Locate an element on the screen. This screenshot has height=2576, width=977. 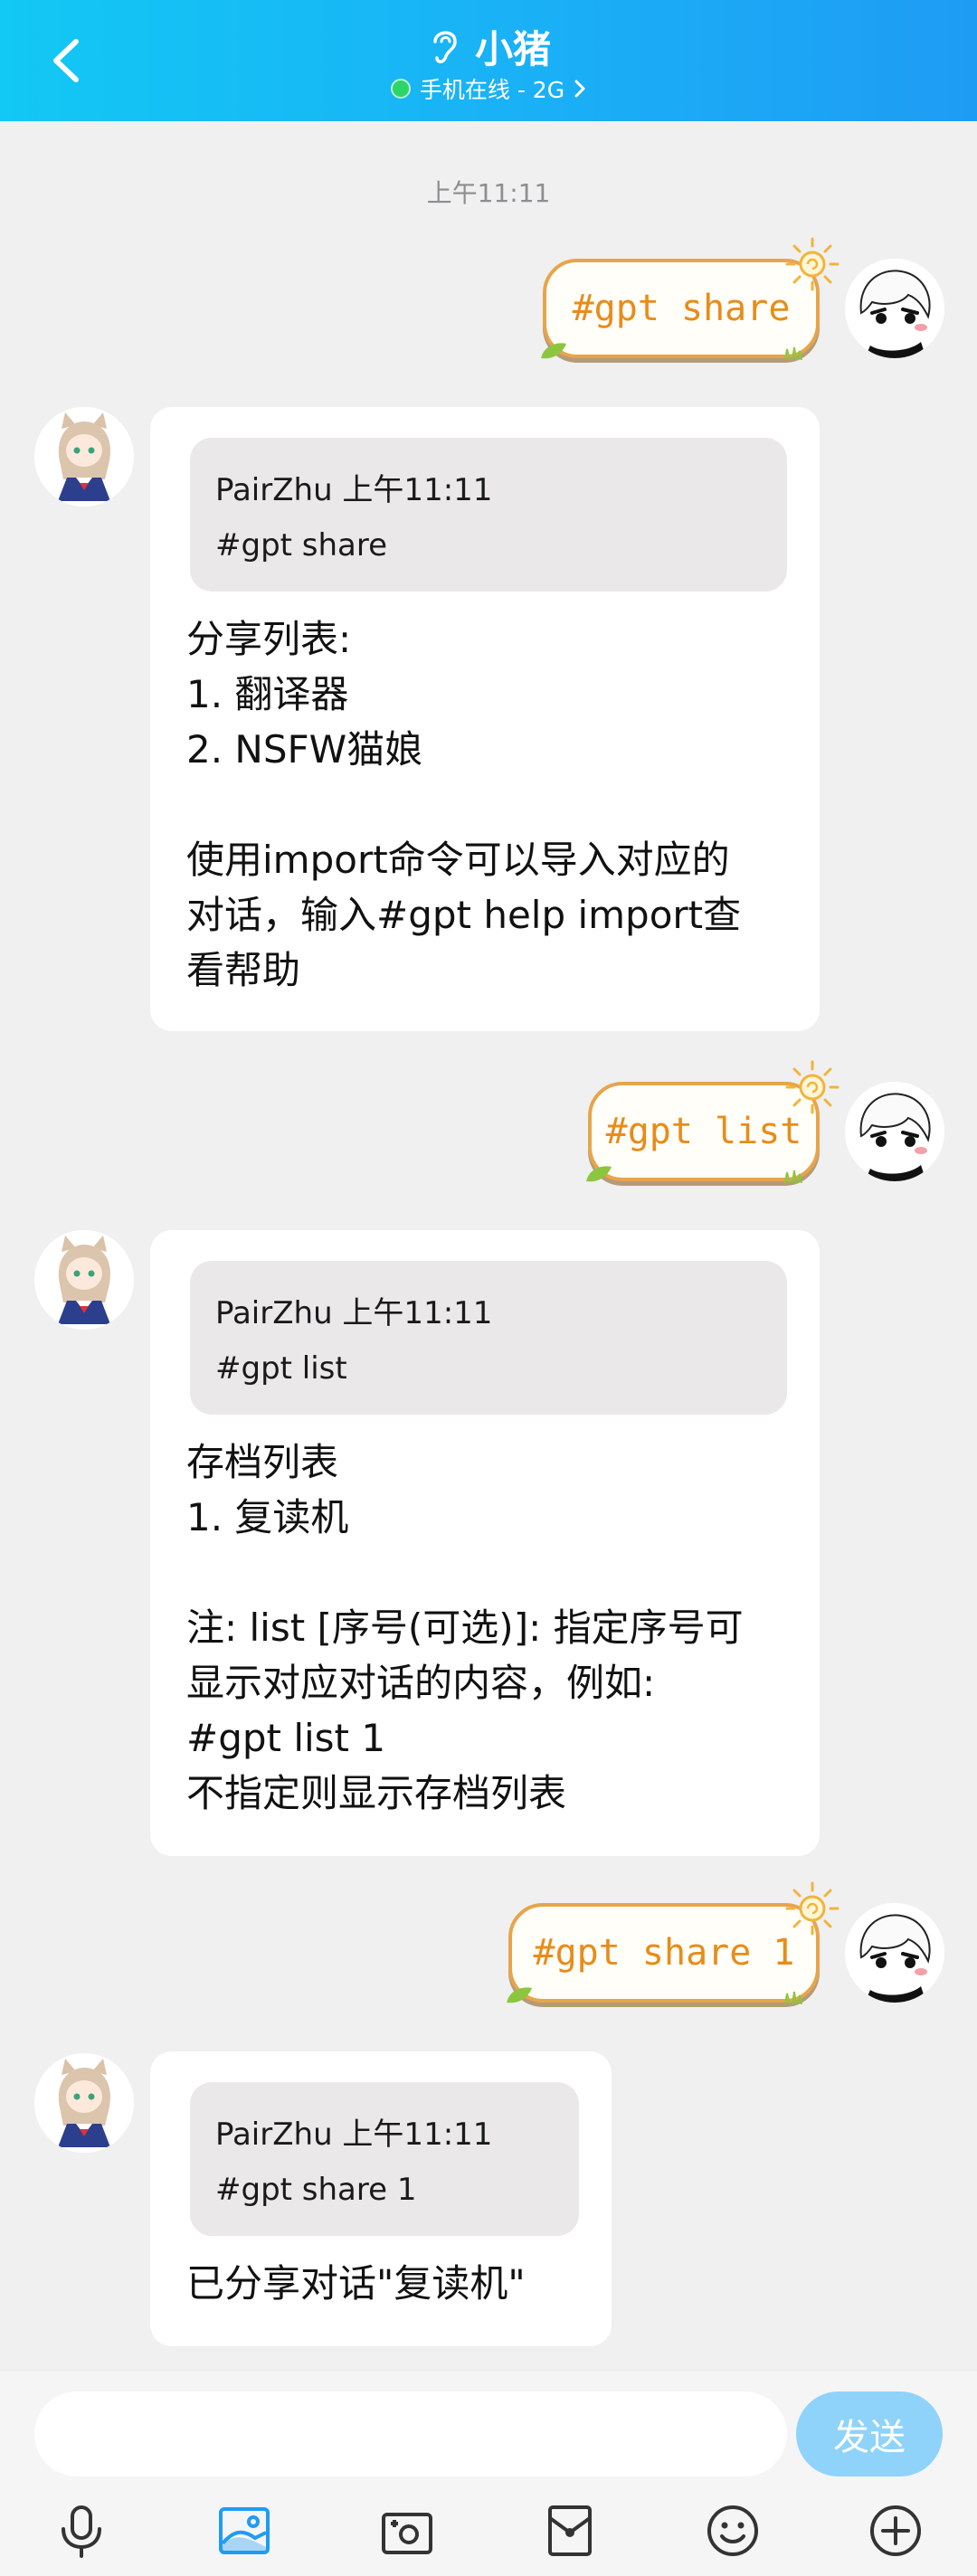
quoted-message: PairZhu 上午11:11 #gpt list is located at coordinates (488, 1338).